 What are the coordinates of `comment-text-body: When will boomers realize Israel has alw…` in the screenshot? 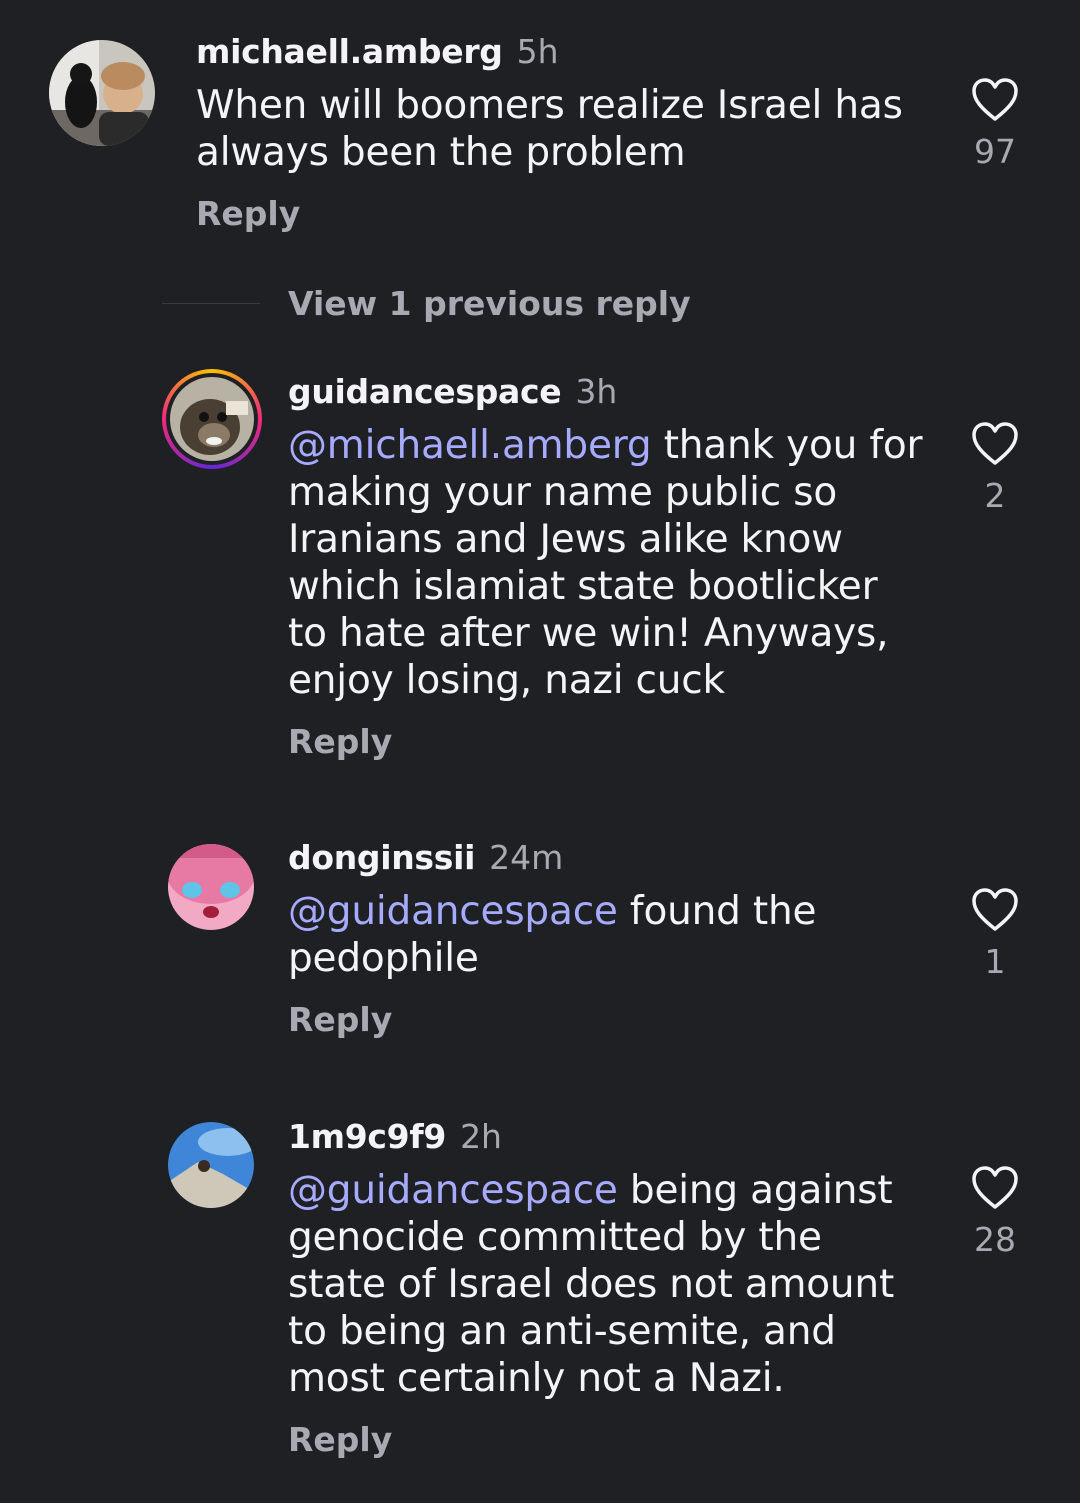 It's located at (549, 129).